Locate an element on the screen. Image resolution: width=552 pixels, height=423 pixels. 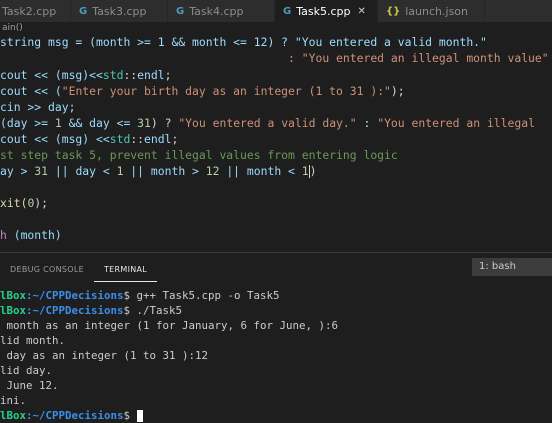
code-token: "You entered a valid day." is located at coordinates (267, 123).